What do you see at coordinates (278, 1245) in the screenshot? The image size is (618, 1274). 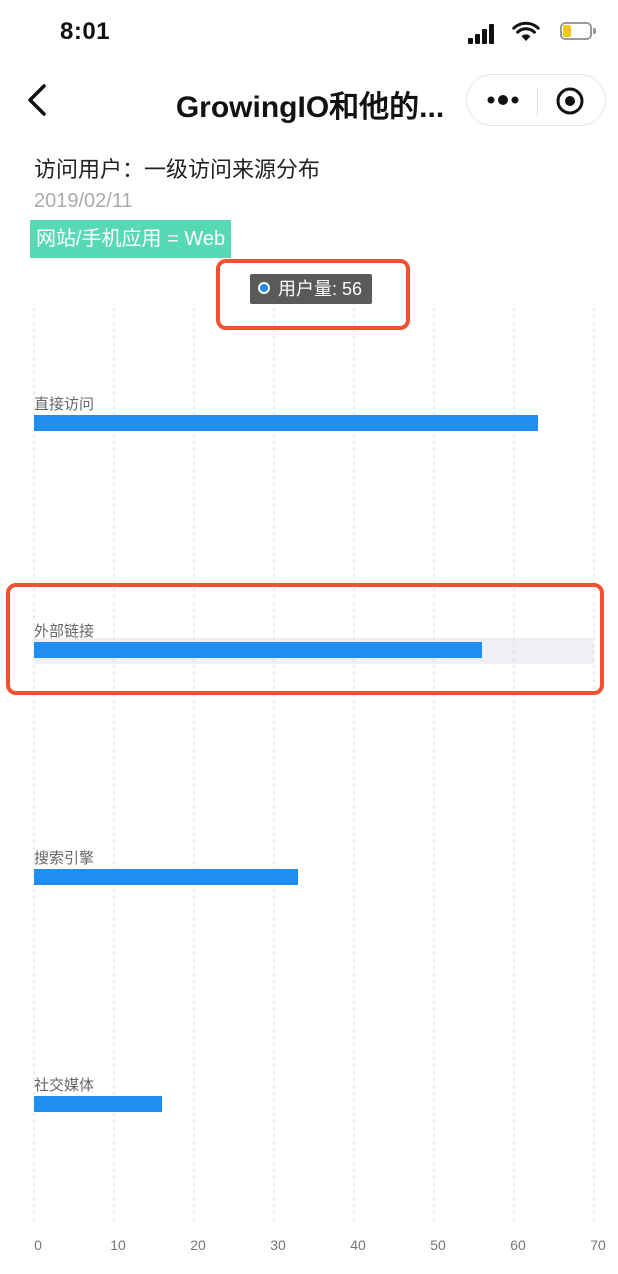 I see `x-tick-label: 30` at bounding box center [278, 1245].